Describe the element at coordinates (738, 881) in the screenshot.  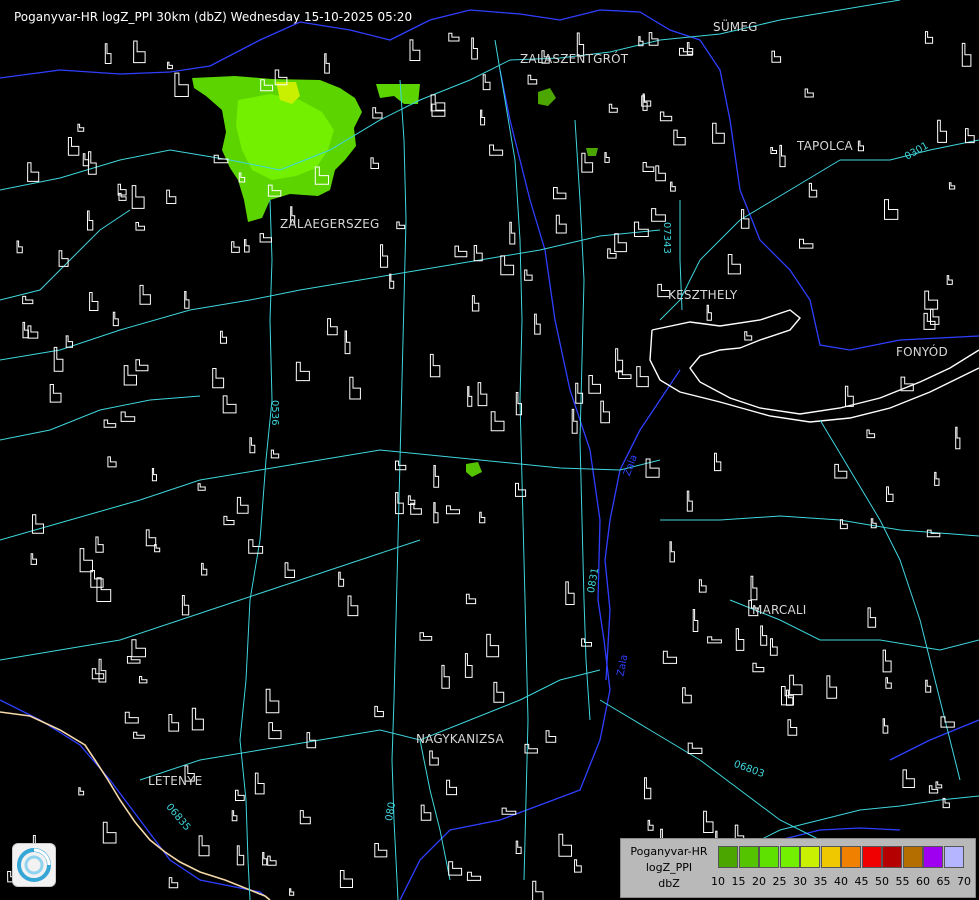
I see `legend-tick: 15` at that location.